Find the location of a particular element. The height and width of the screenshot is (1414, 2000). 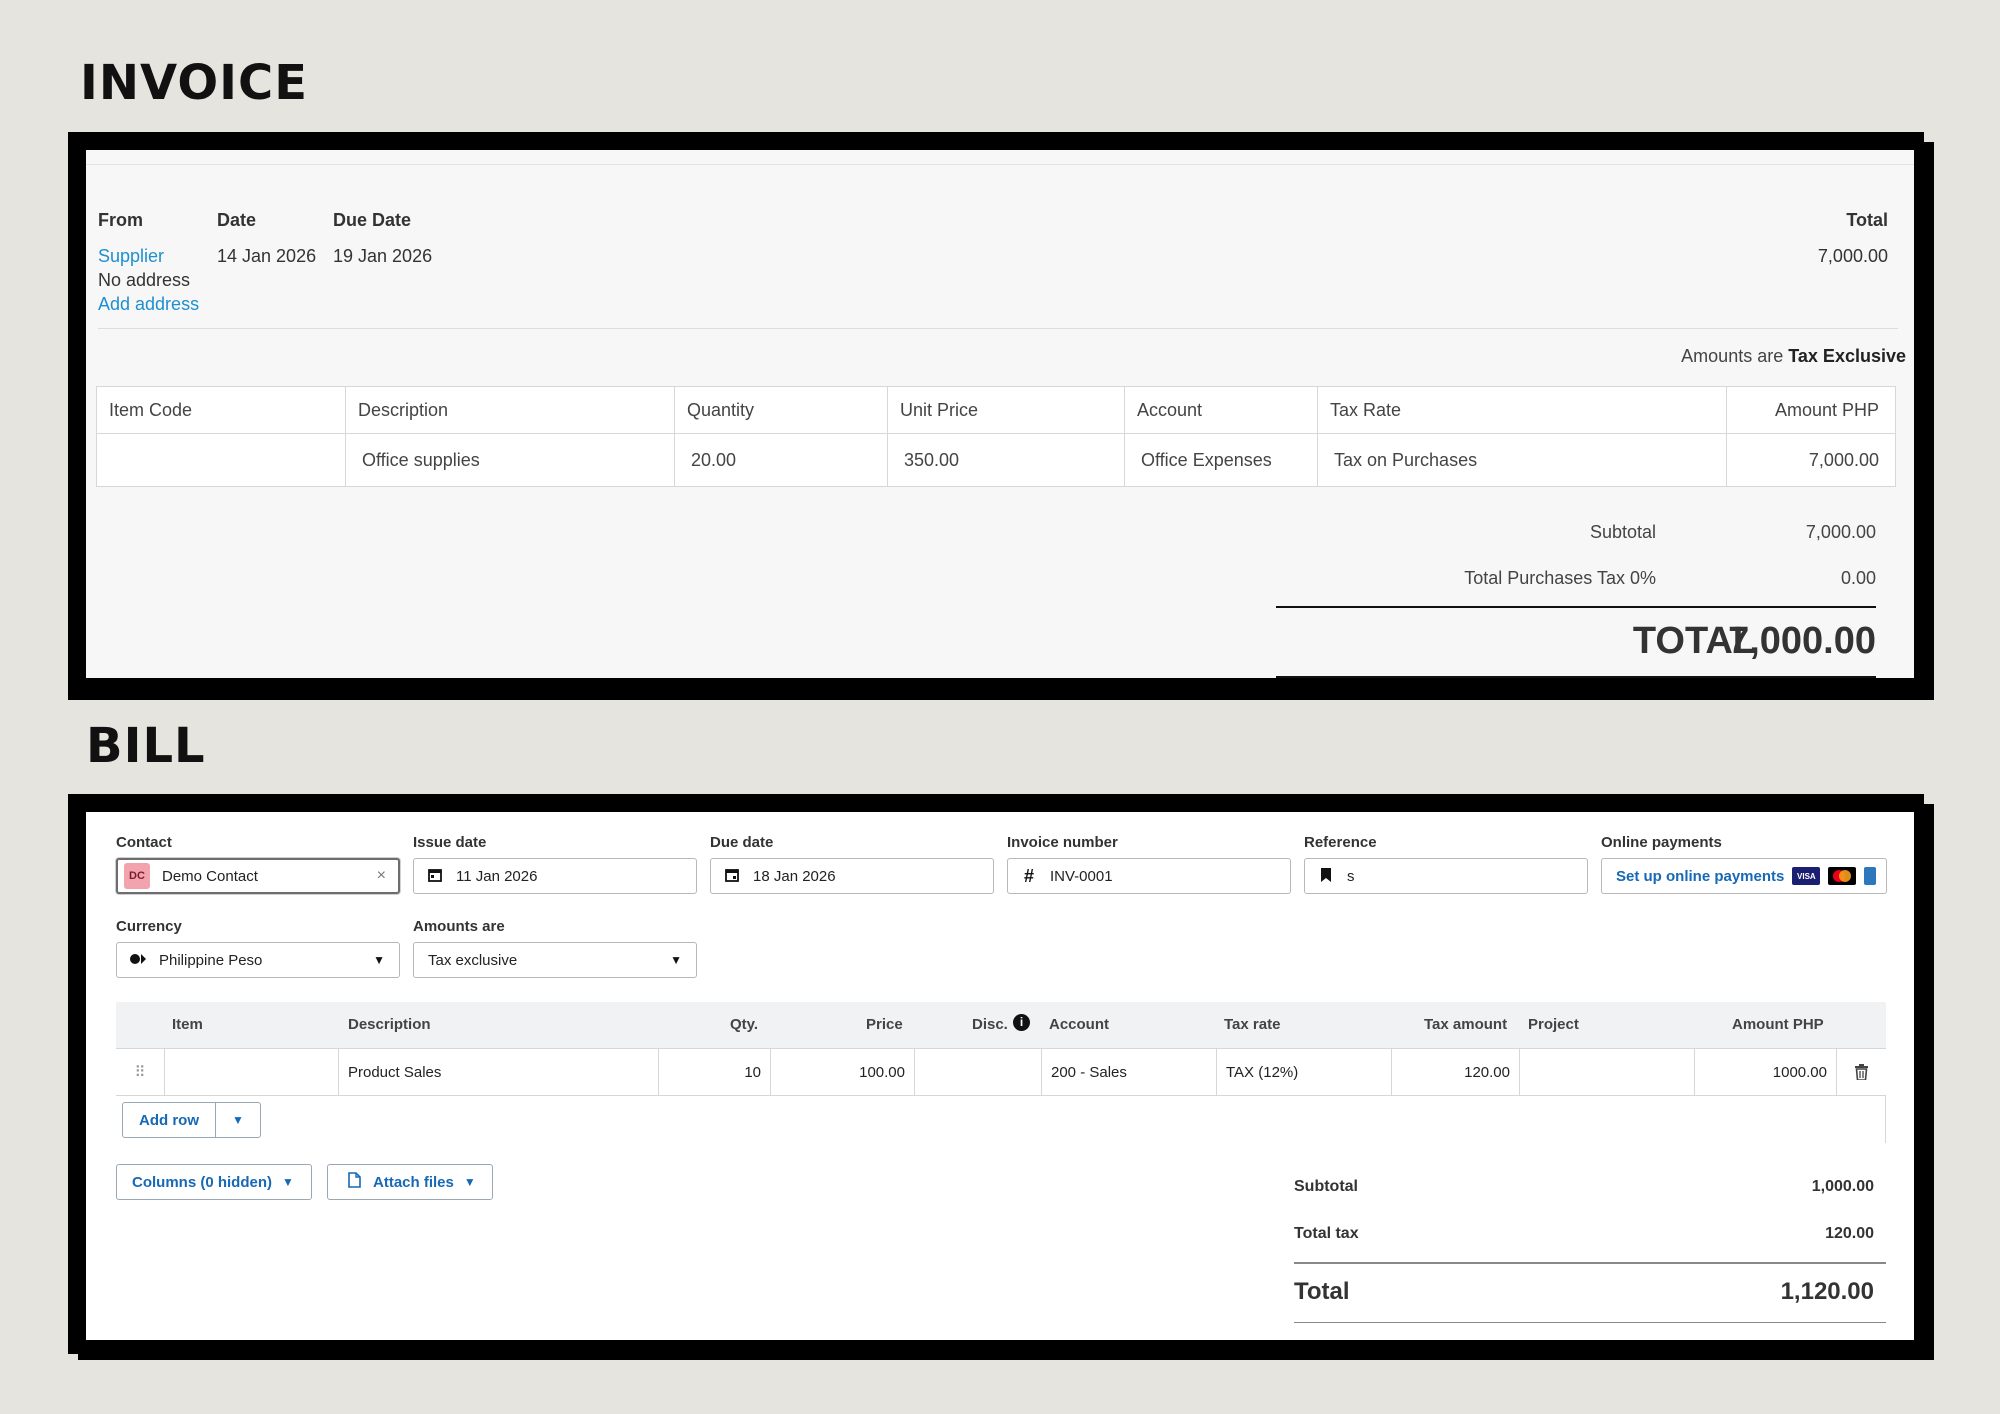

invoice-subtotal: 7,000.00 is located at coordinates (1840, 532).